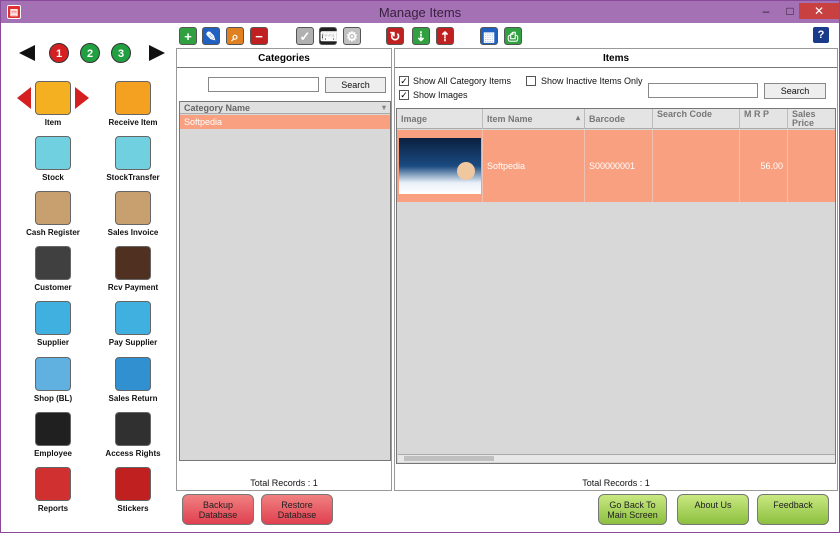  I want to click on page-3-button: 3, so click(121, 53).